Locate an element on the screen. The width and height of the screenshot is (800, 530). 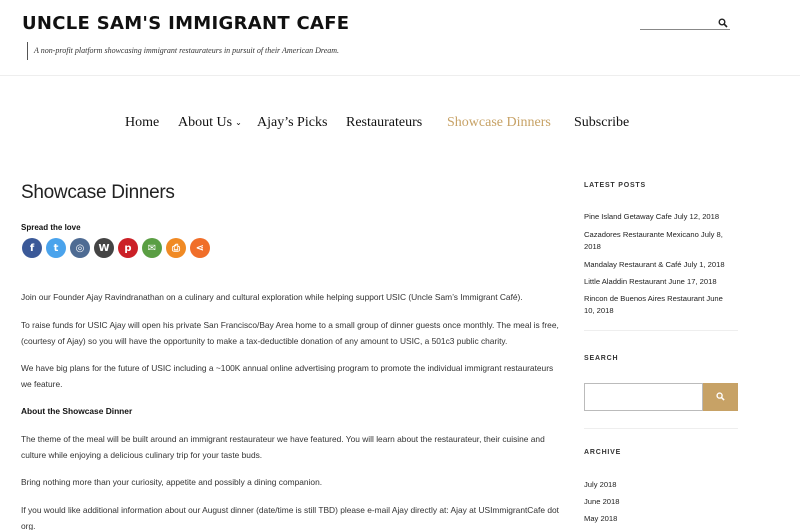
header-search is located at coordinates (685, 21).